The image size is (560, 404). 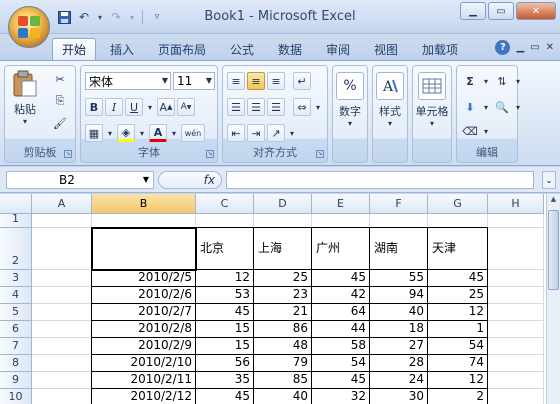 What do you see at coordinates (516, 249) in the screenshot?
I see `cell-h2` at bounding box center [516, 249].